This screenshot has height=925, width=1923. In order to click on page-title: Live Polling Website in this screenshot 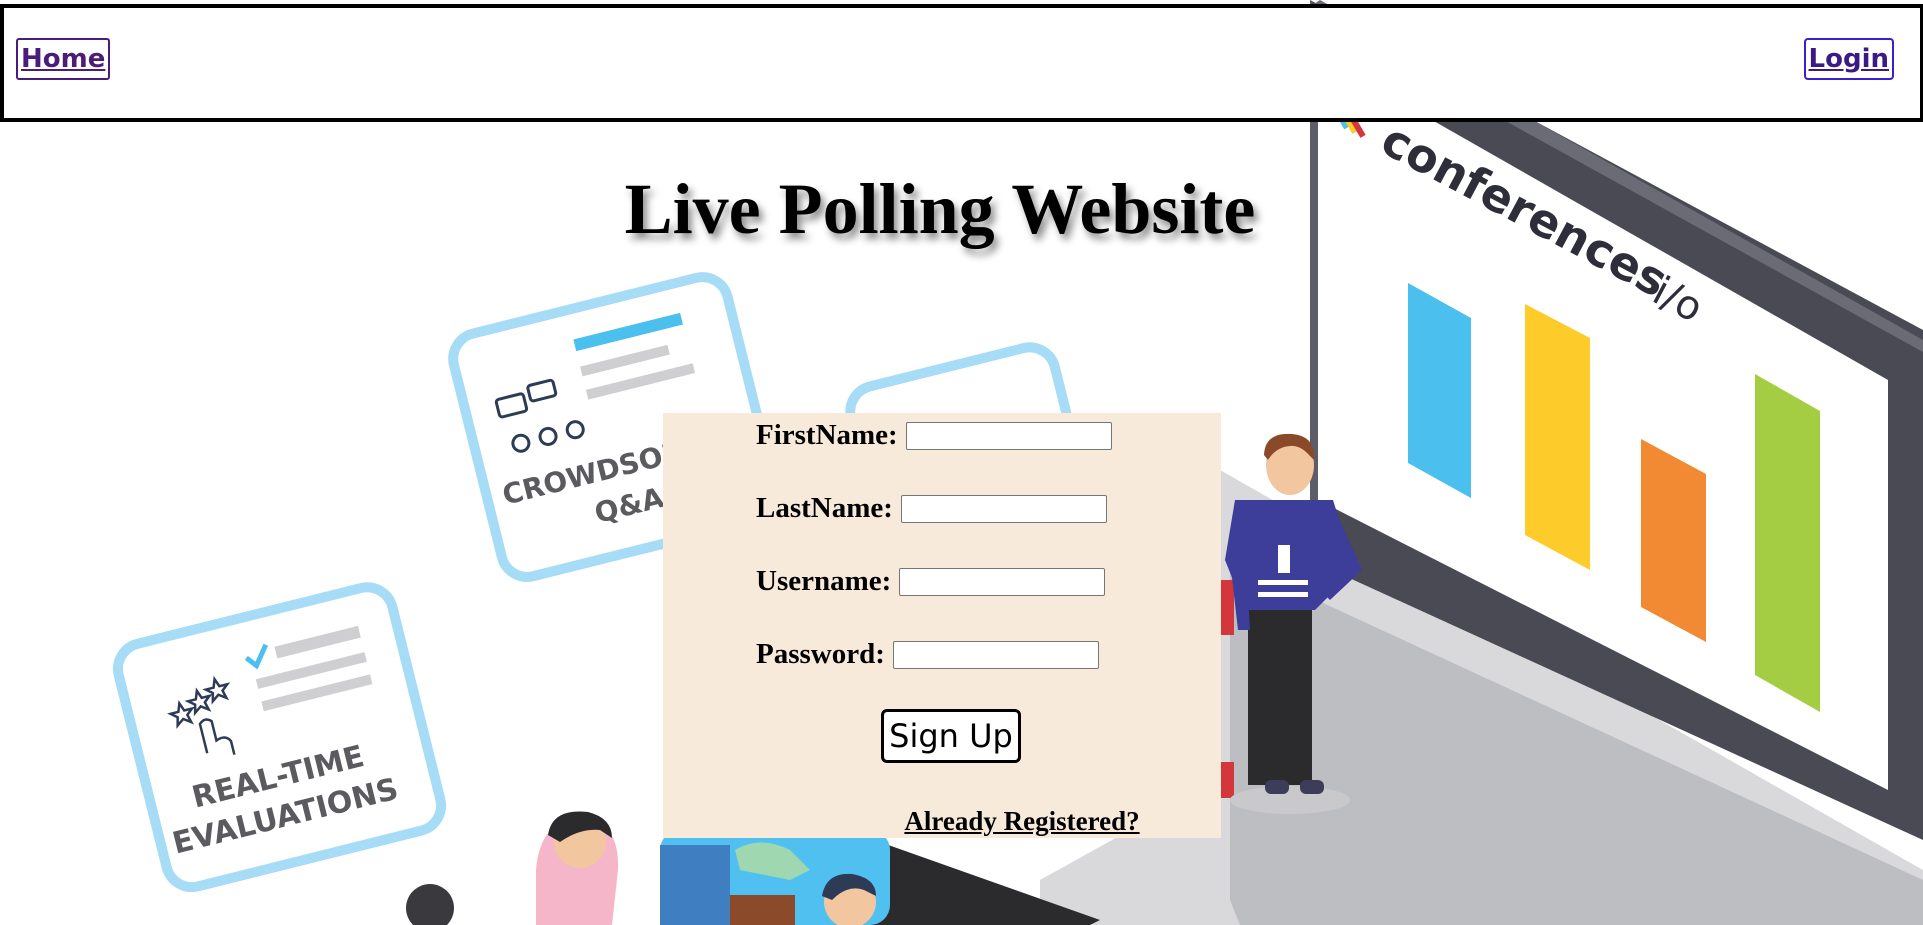, I will do `click(940, 209)`.